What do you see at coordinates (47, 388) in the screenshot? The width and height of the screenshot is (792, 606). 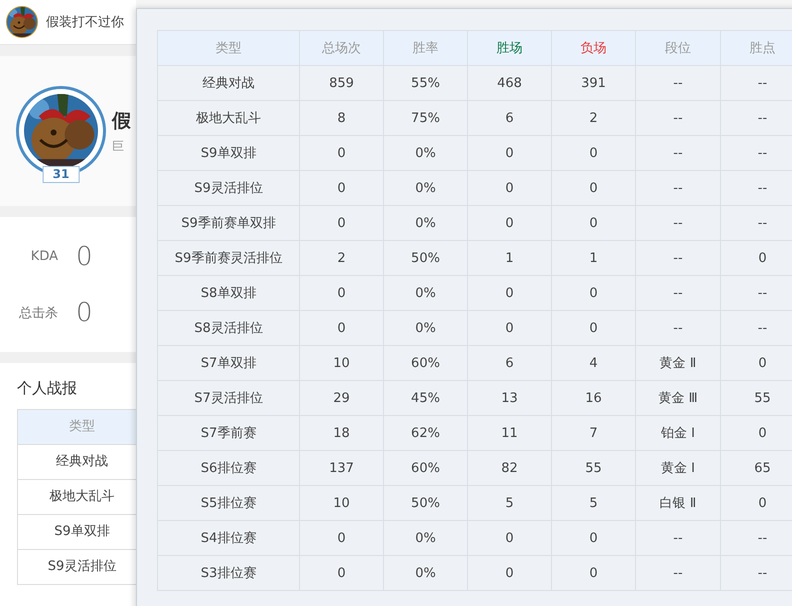 I see `section-title: 个人战报` at bounding box center [47, 388].